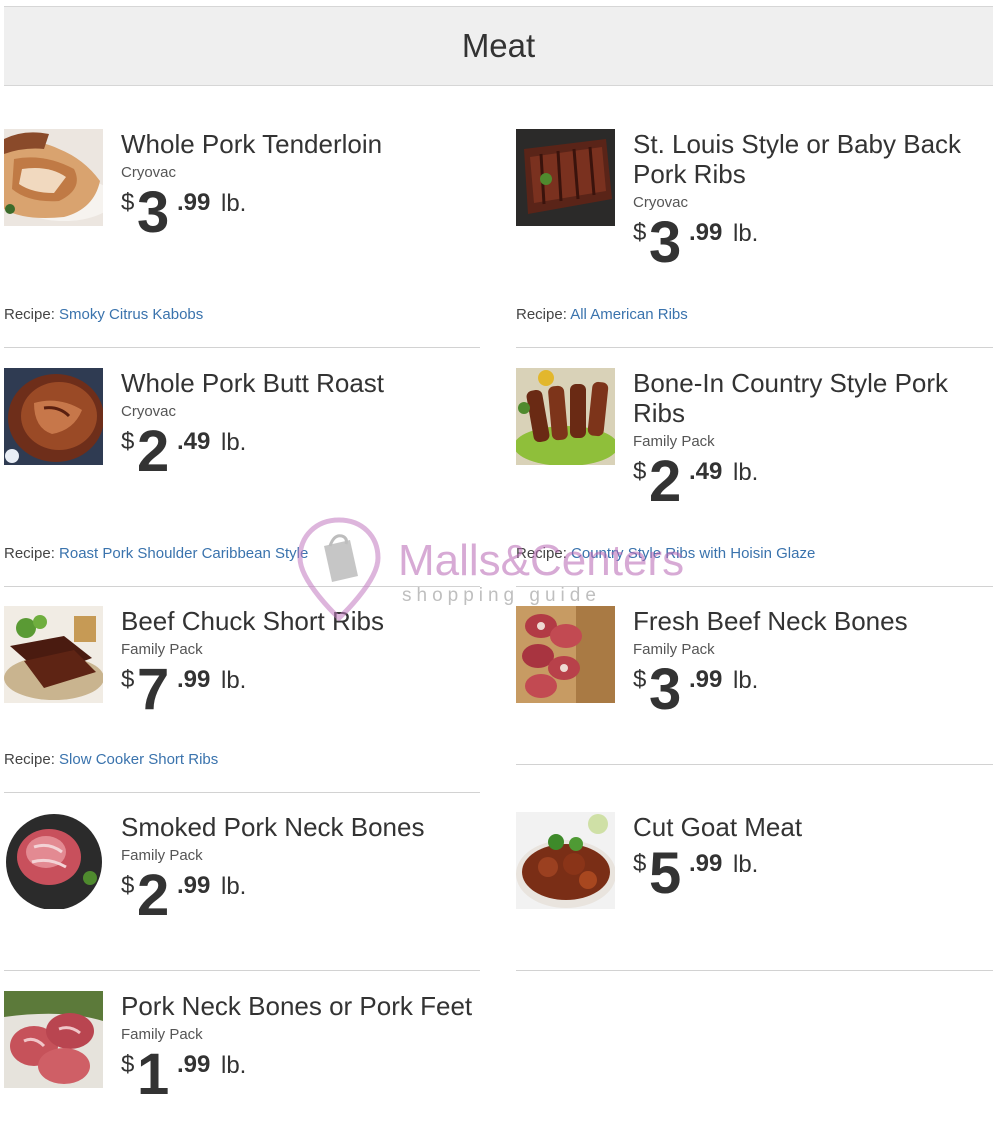  I want to click on product-name: St. Louis Style or Baby Back Pork Ribs, so click(797, 159).